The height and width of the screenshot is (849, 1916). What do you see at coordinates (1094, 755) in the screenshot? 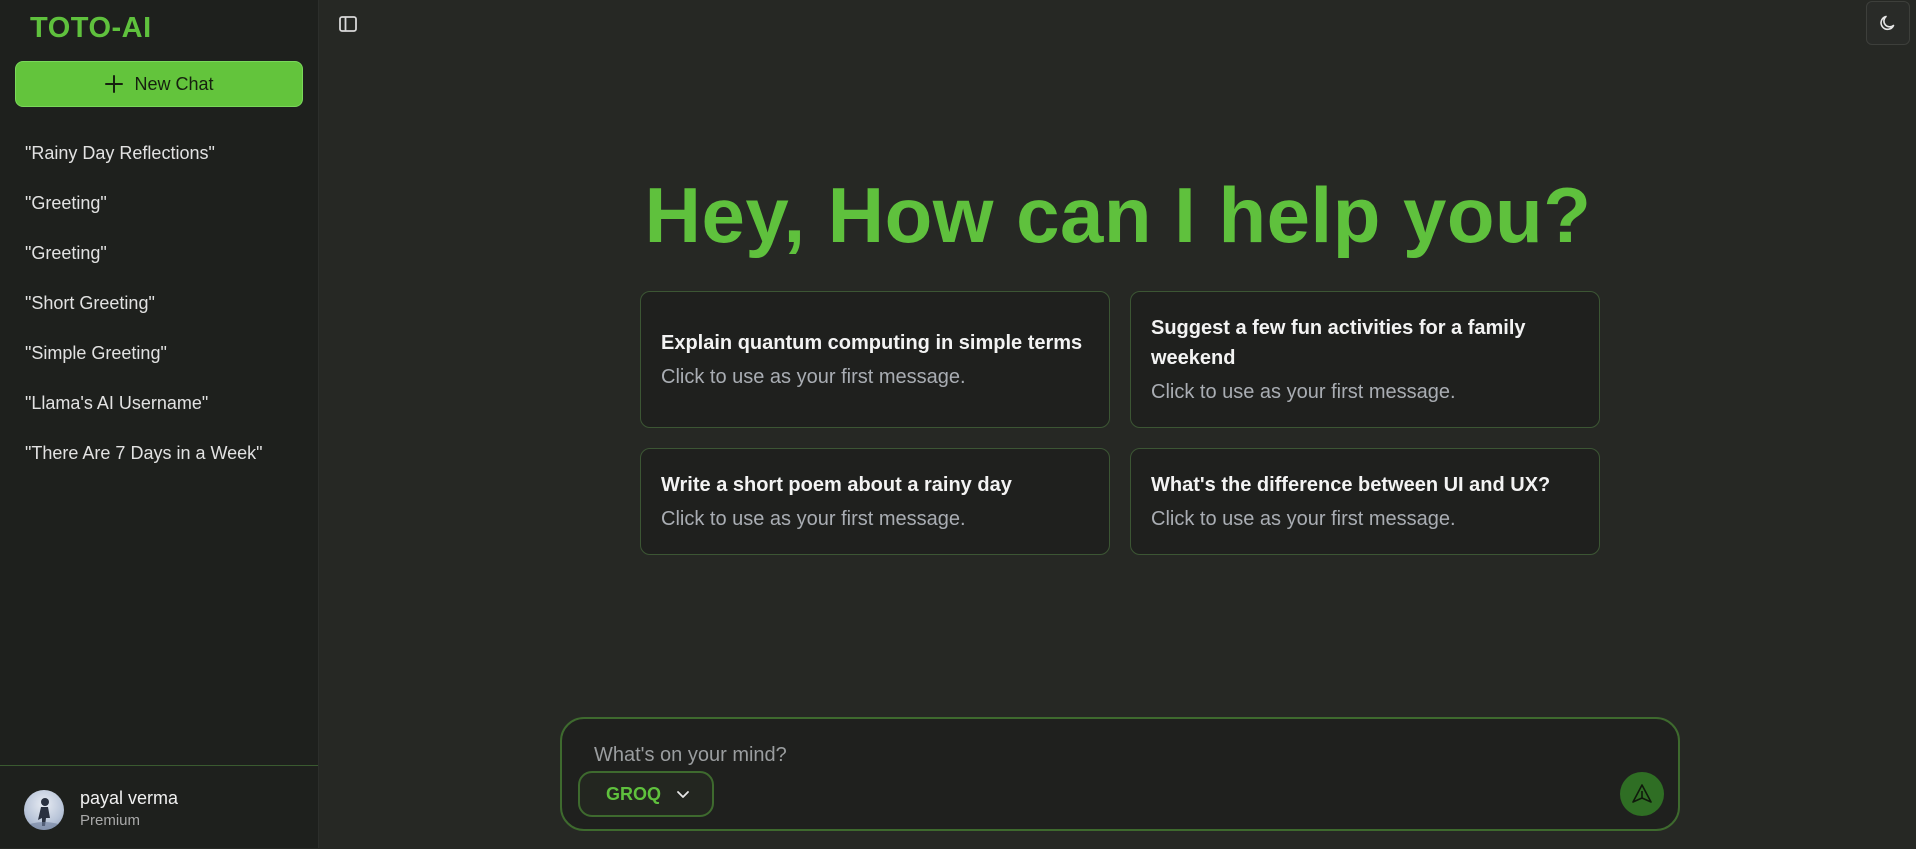
I see `message-input` at bounding box center [1094, 755].